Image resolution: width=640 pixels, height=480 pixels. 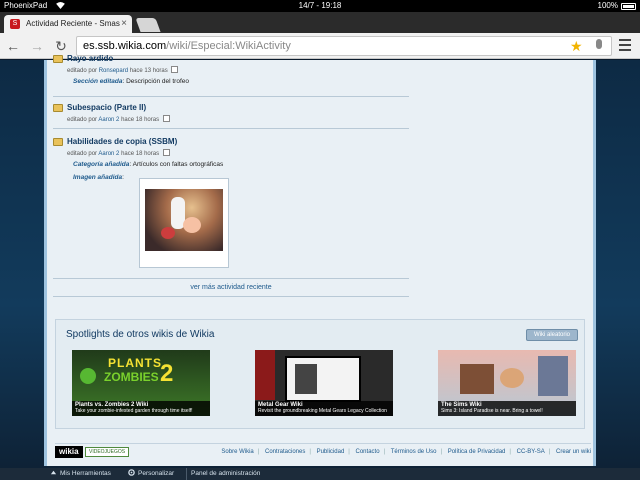 I want to click on plant-shape, so click(x=88, y=376).